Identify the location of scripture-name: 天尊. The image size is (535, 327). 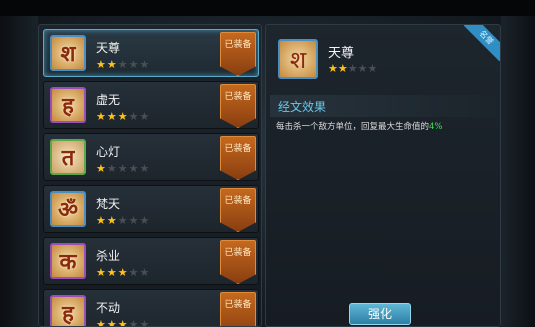
(108, 48).